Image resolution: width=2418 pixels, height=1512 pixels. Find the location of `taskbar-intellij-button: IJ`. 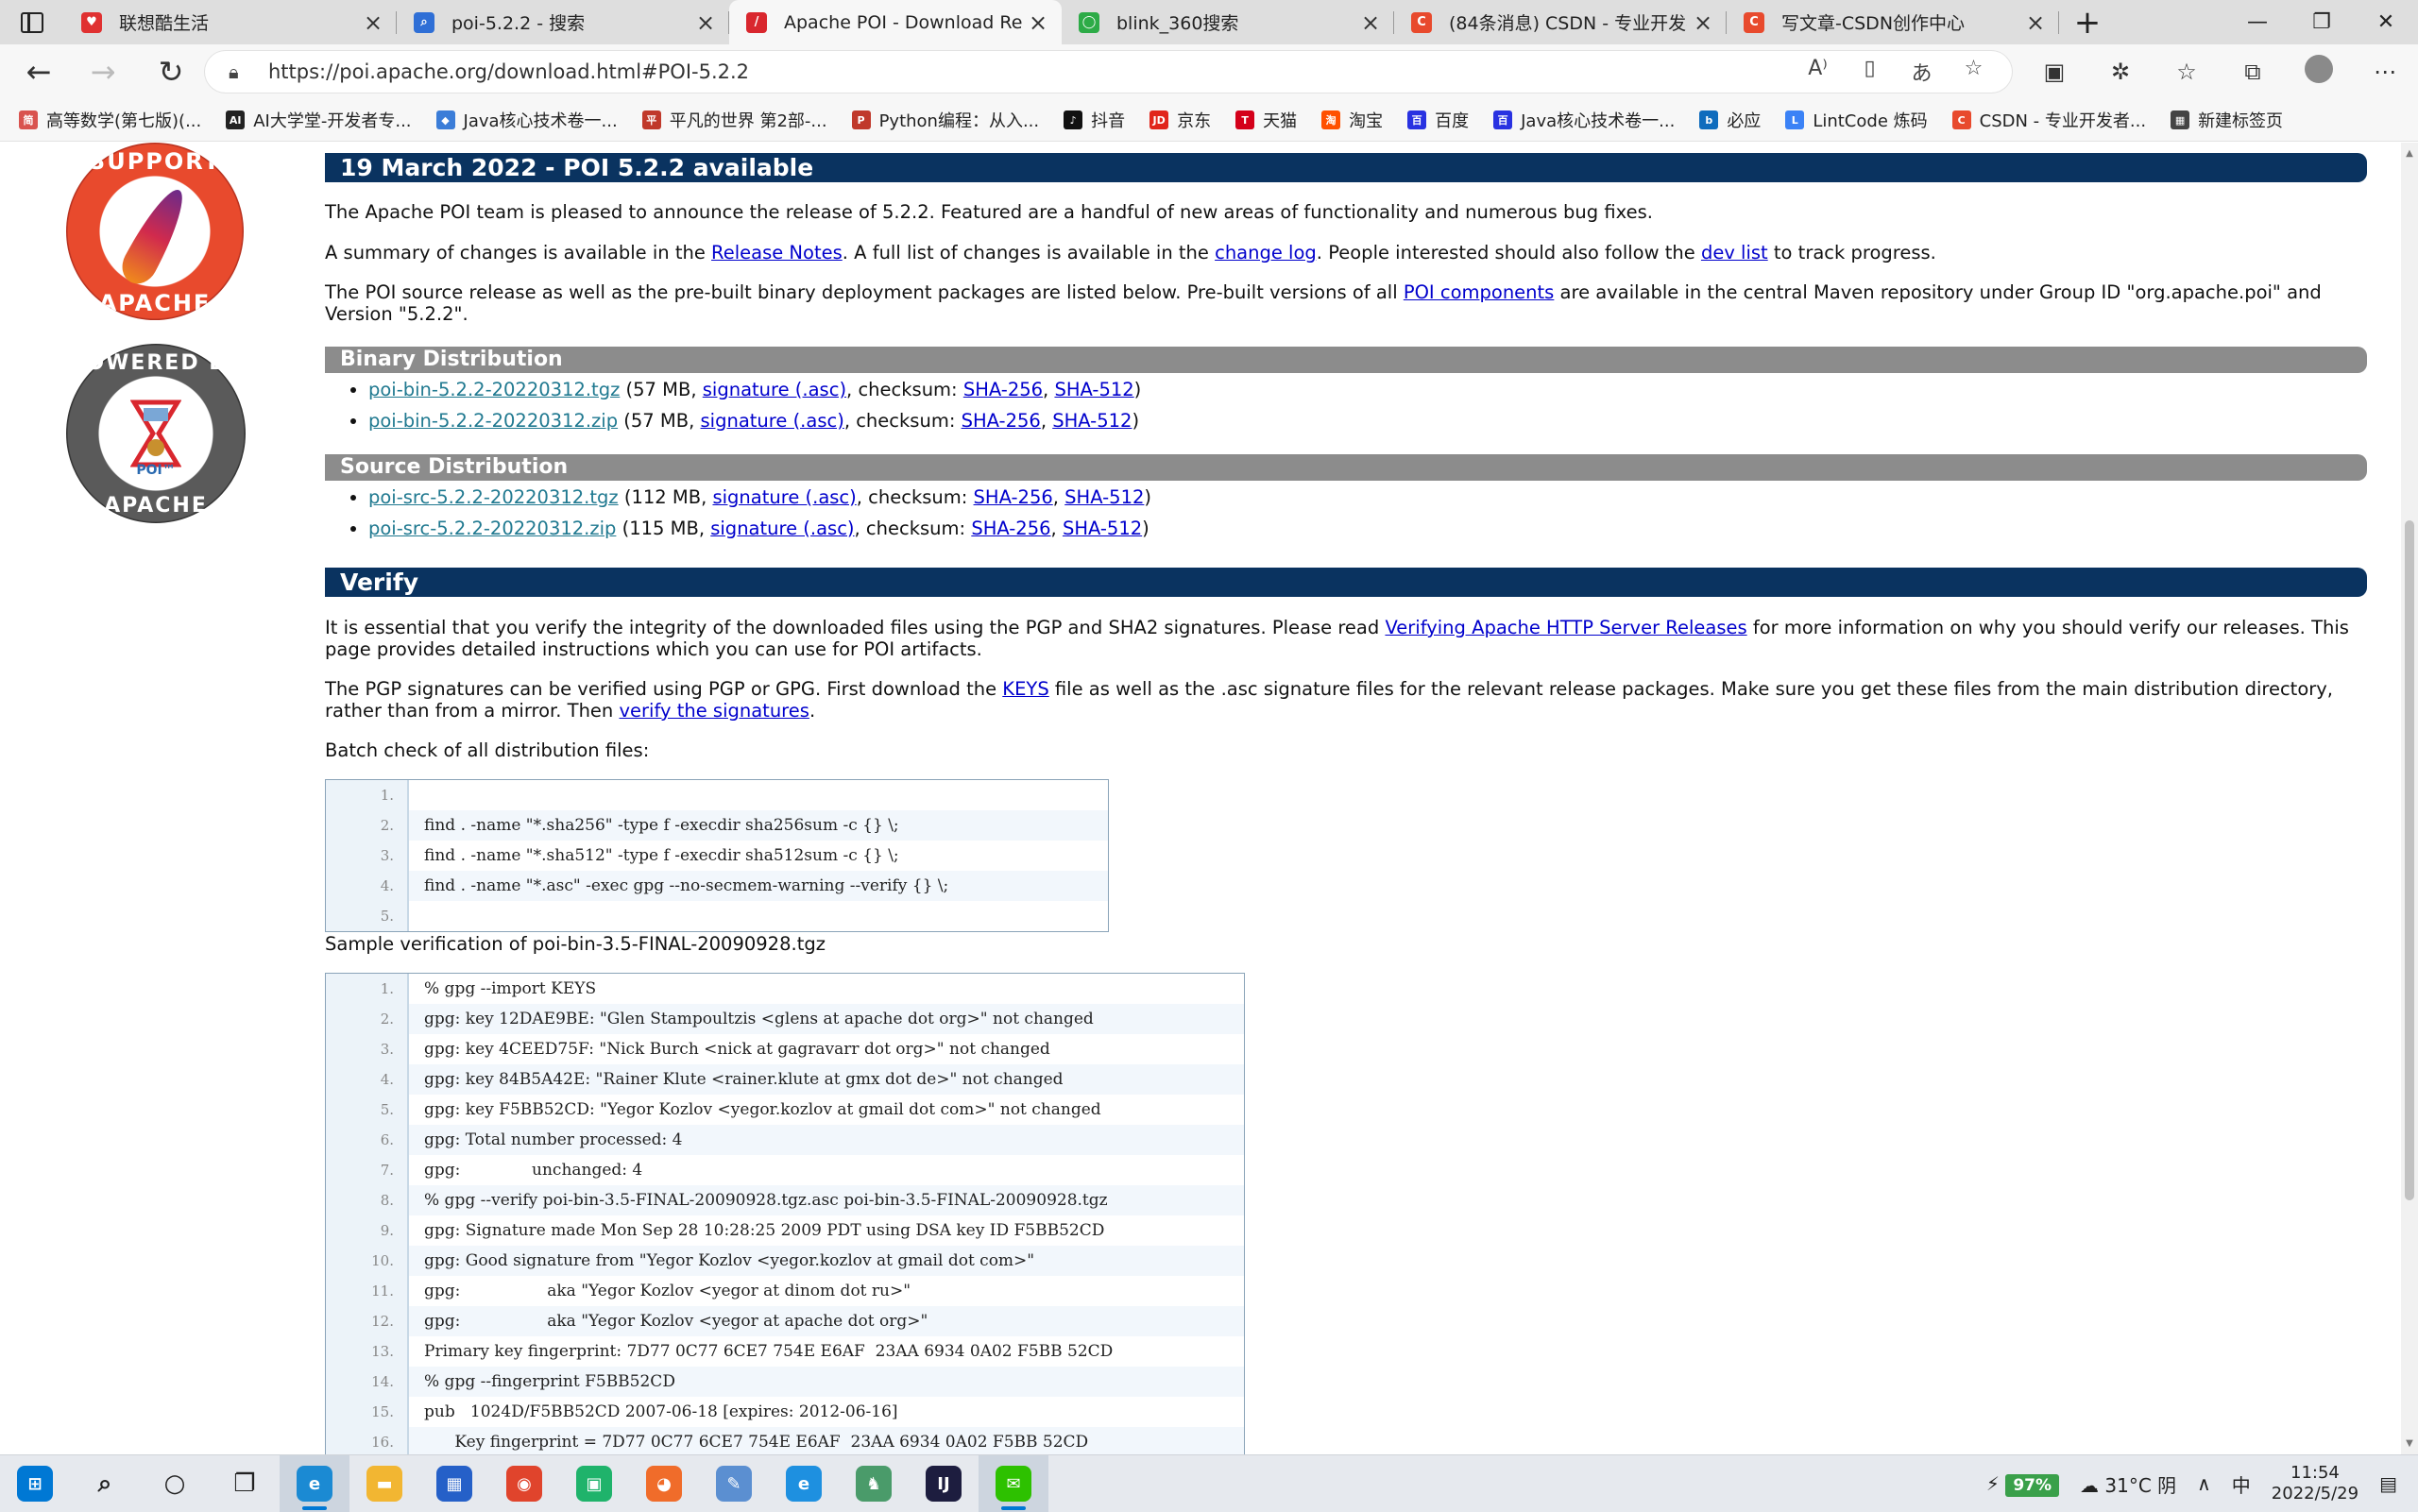

taskbar-intellij-button: IJ is located at coordinates (944, 1483).